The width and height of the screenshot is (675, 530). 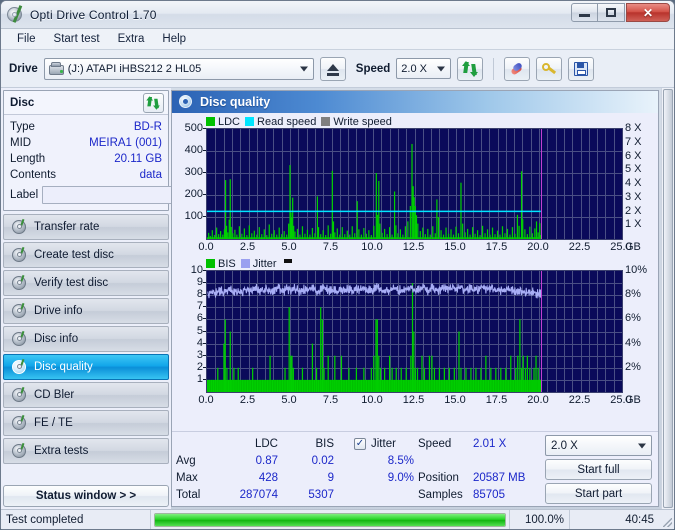 I want to click on maximize-button, so click(x=611, y=12).